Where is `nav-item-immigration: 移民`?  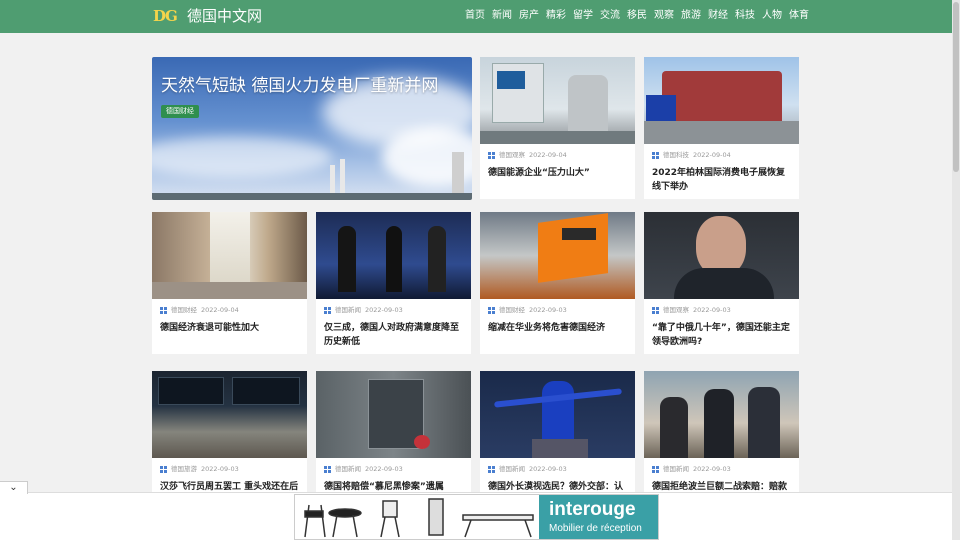
nav-item-immigration: 移民 is located at coordinates (640, 16).